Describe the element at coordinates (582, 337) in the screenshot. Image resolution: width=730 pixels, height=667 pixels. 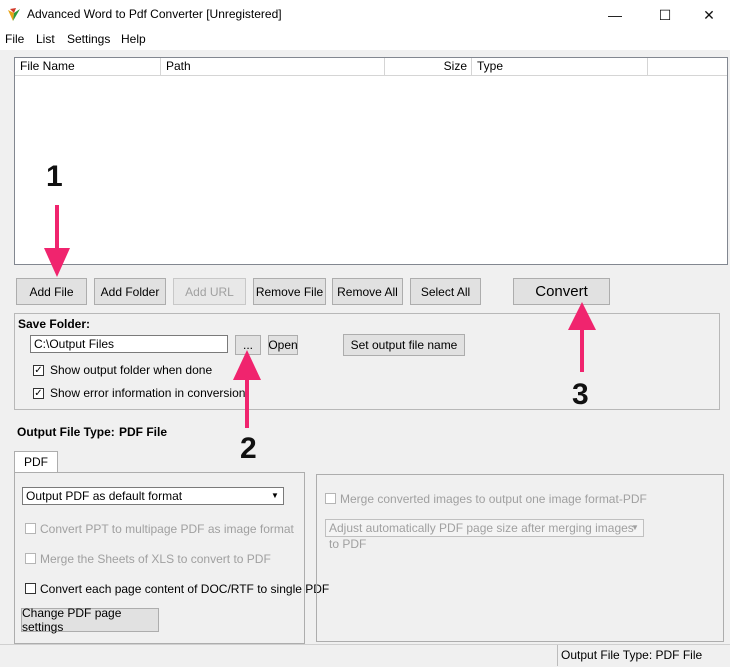
I see `arrow-3-icon` at that location.